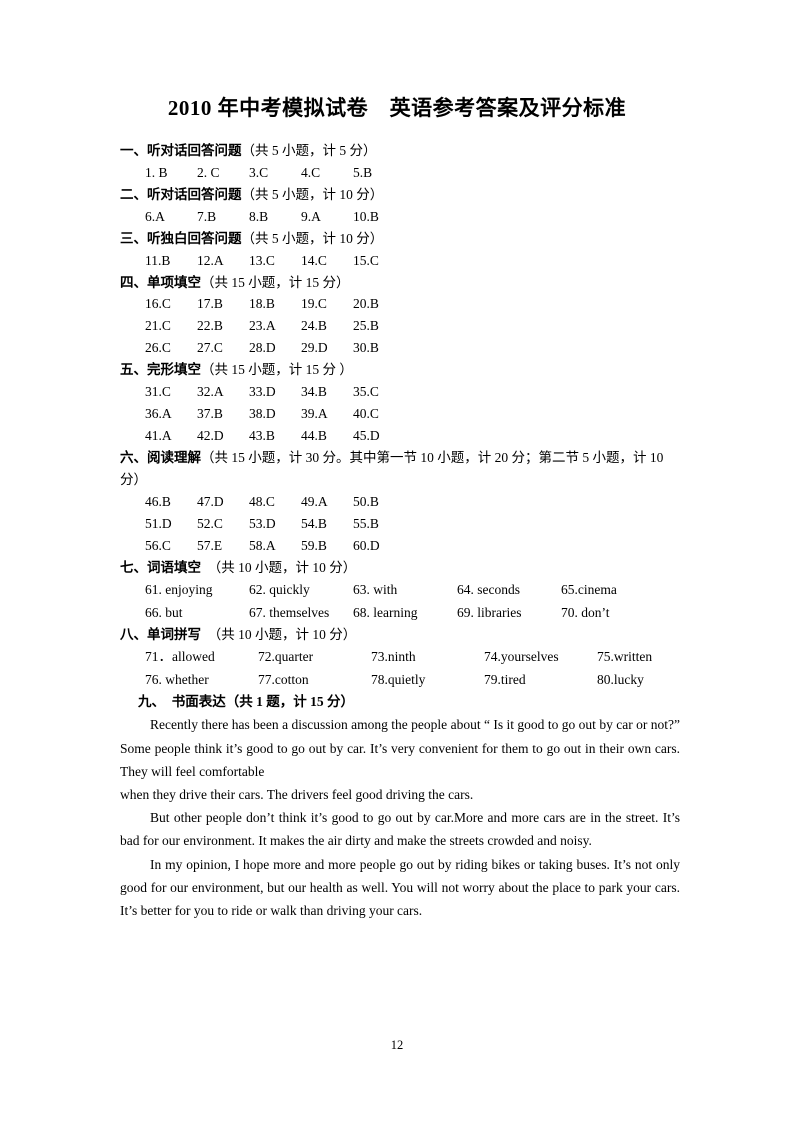  What do you see at coordinates (366, 546) in the screenshot?
I see `answer-cell: 60.D` at bounding box center [366, 546].